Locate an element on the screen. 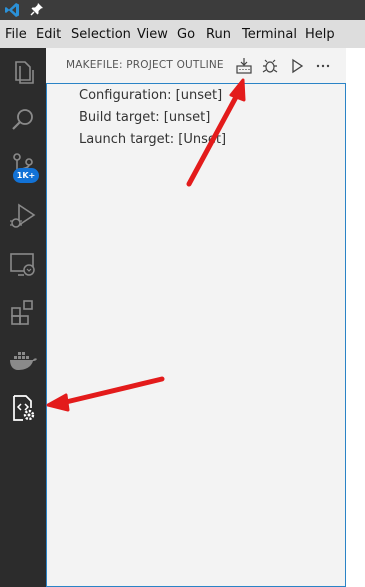  menu-run: Run is located at coordinates (218, 34).